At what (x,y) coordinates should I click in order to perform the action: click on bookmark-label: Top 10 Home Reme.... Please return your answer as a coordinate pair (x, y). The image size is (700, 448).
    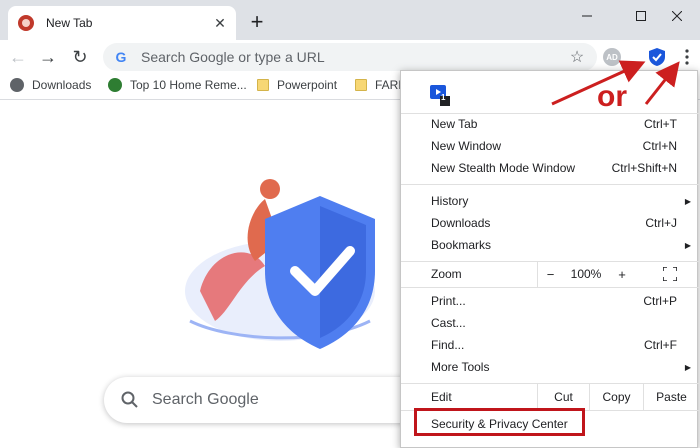
    Looking at the image, I should click on (188, 85).